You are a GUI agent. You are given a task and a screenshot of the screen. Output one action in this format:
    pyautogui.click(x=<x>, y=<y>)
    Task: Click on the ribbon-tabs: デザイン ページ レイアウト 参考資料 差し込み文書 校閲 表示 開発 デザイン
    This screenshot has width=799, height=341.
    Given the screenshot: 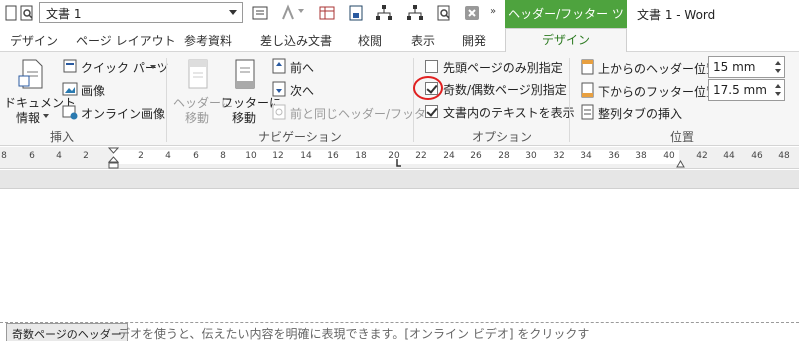 What is the action you would take?
    pyautogui.click(x=399, y=40)
    